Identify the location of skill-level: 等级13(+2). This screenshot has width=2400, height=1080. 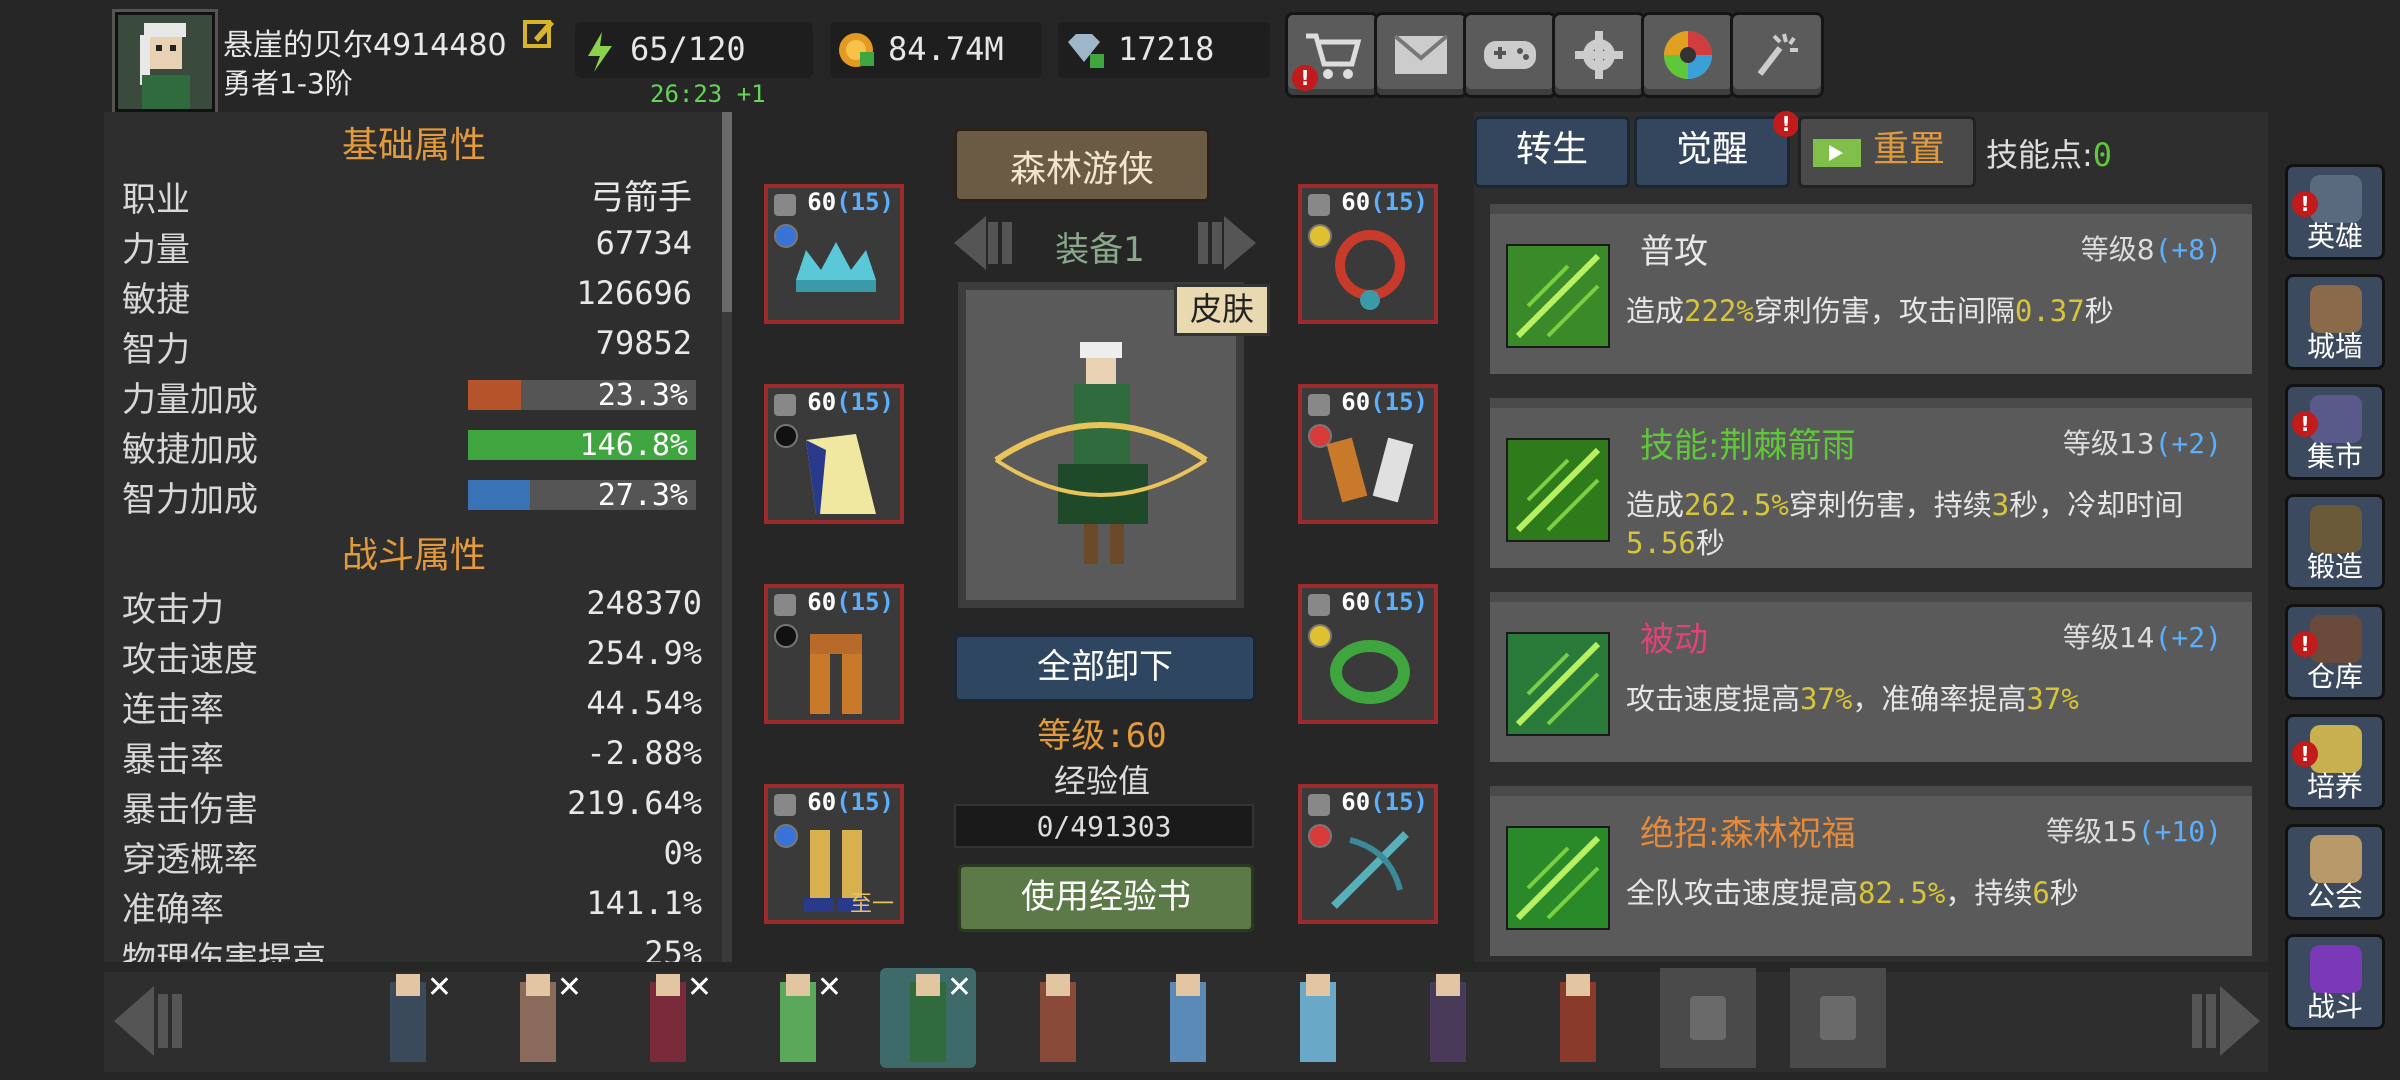
(2142, 442).